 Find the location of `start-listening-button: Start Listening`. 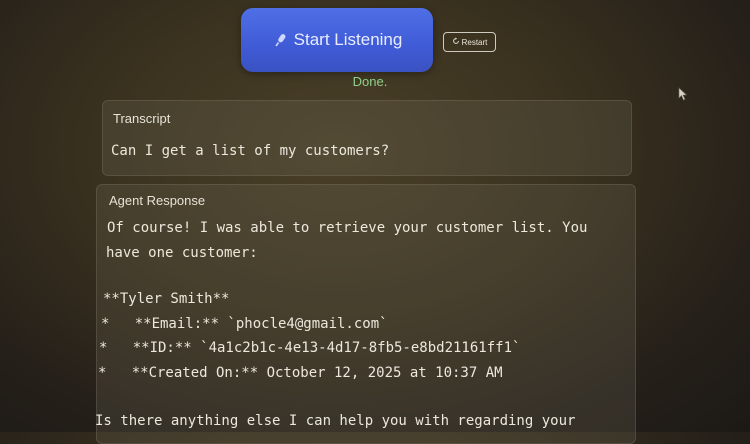

start-listening-button: Start Listening is located at coordinates (337, 40).